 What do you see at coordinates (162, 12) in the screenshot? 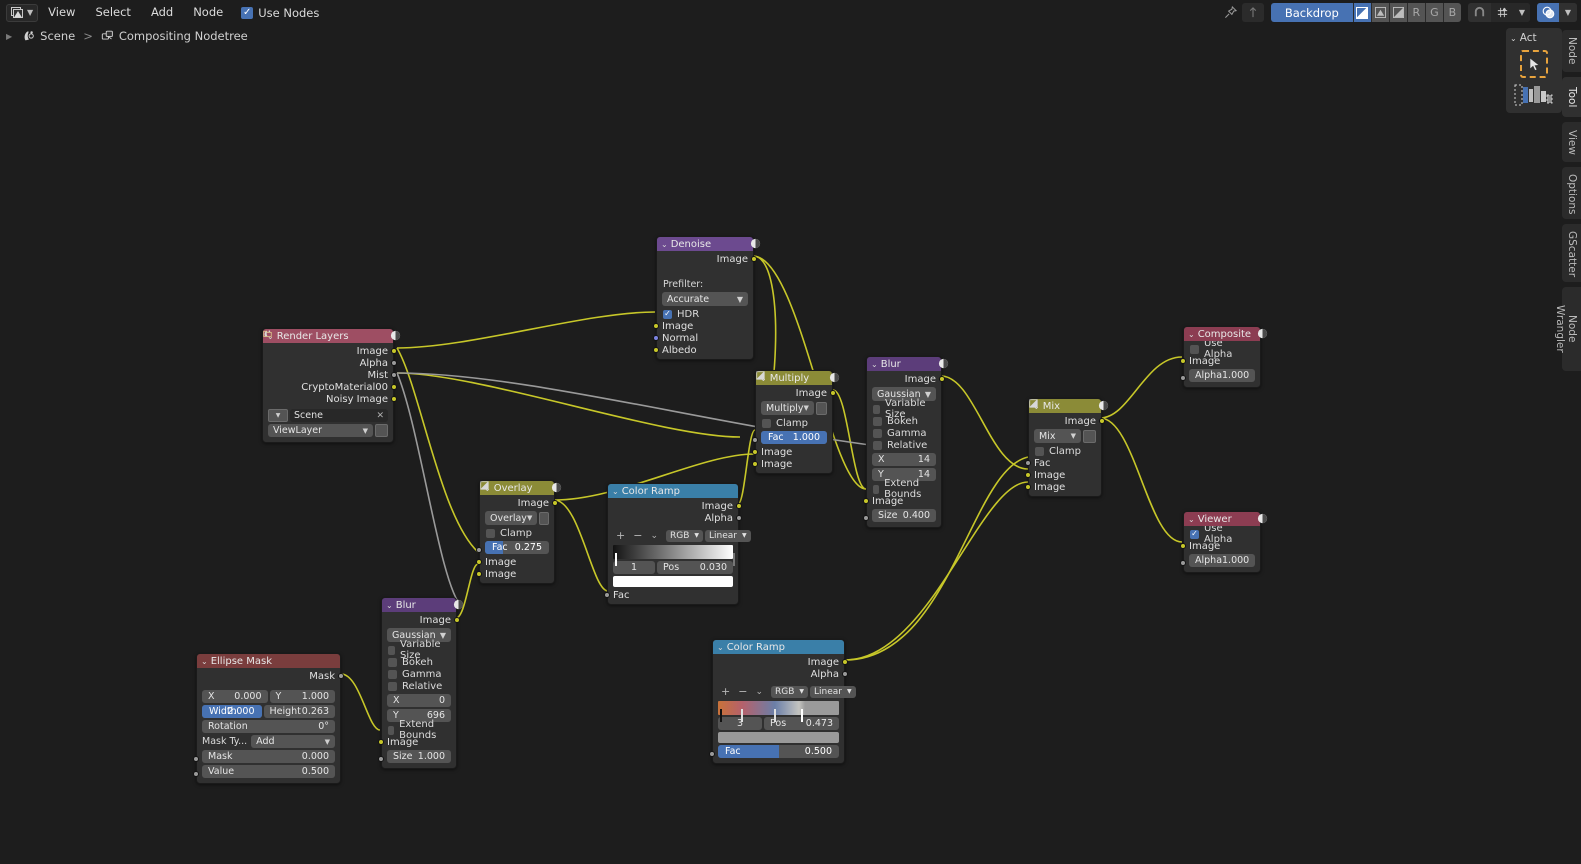
I see `menu-add: Add` at bounding box center [162, 12].